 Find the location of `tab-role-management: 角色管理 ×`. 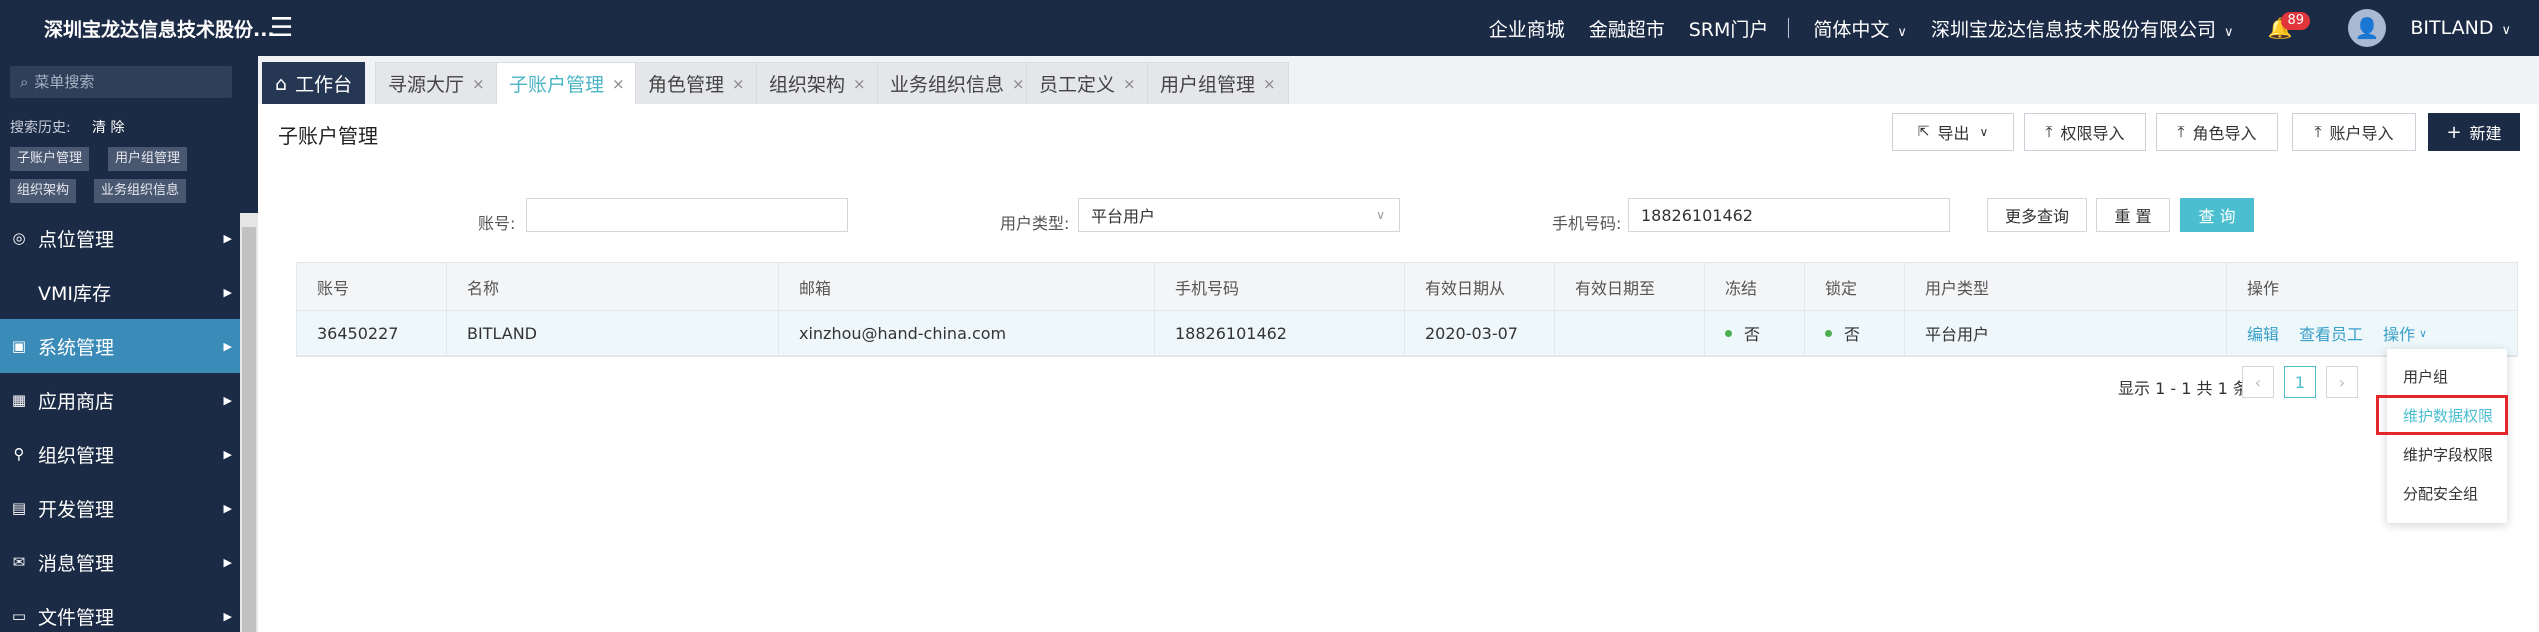

tab-role-management: 角色管理 × is located at coordinates (696, 83).